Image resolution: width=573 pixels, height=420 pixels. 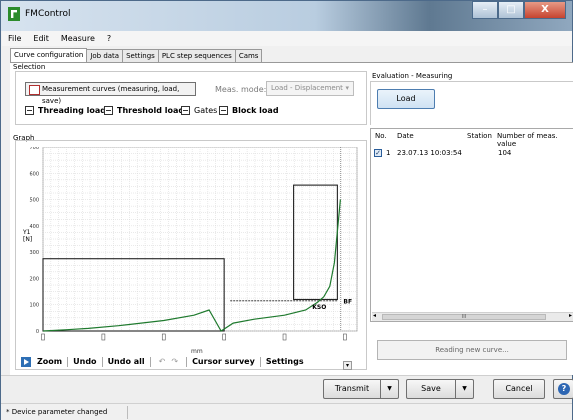 What do you see at coordinates (307, 88) in the screenshot?
I see `meas-mode-value: Load - Displacement` at bounding box center [307, 88].